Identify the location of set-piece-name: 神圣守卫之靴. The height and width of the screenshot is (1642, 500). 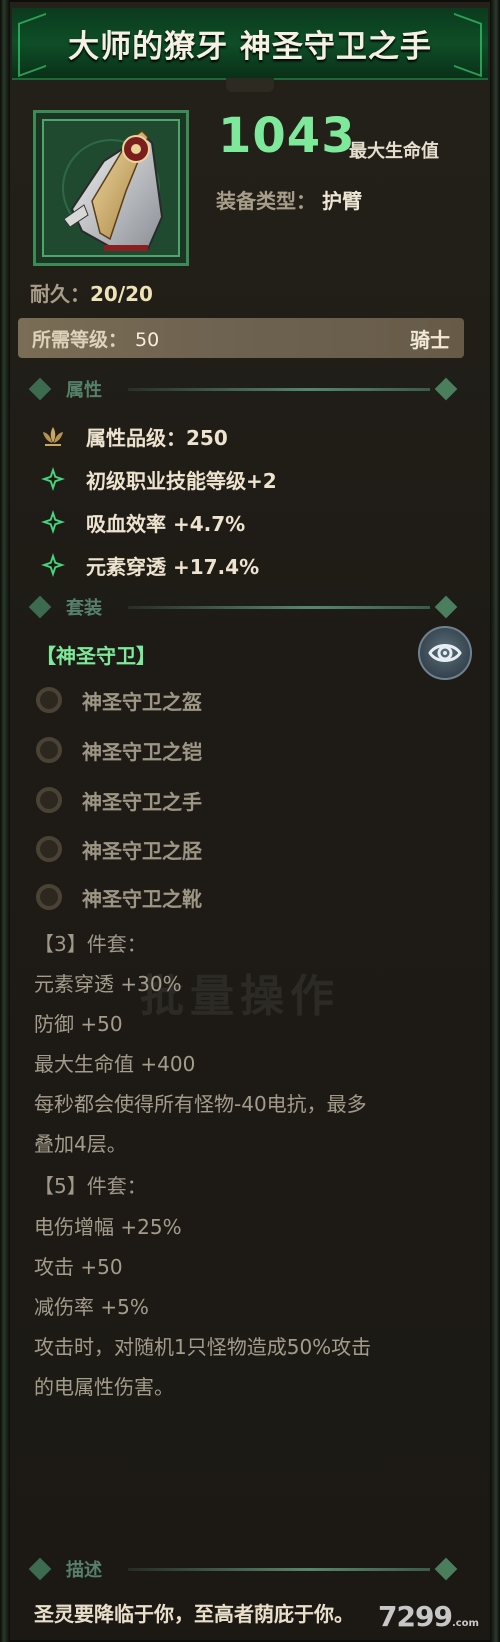
(142, 898).